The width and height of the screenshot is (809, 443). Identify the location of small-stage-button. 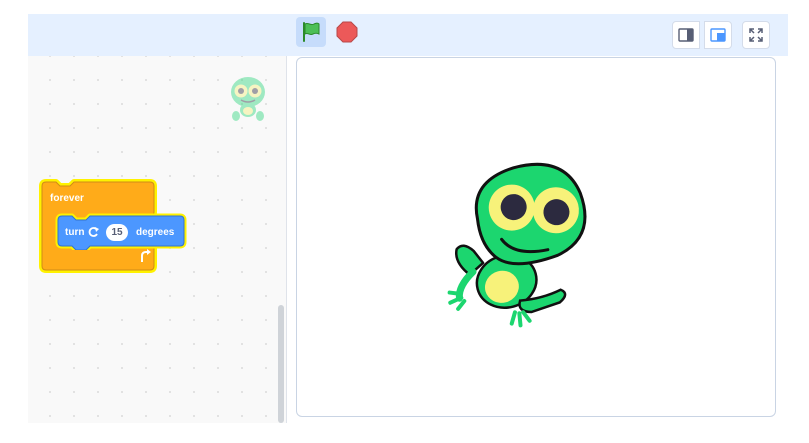
(686, 35).